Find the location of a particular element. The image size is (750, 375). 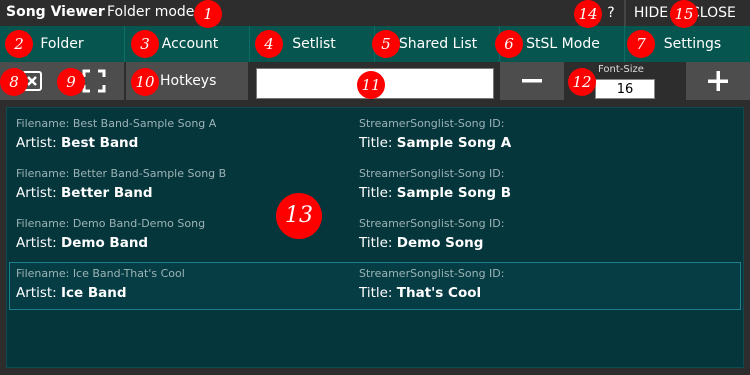

annotation-marker-8: 8 is located at coordinates (14, 82).